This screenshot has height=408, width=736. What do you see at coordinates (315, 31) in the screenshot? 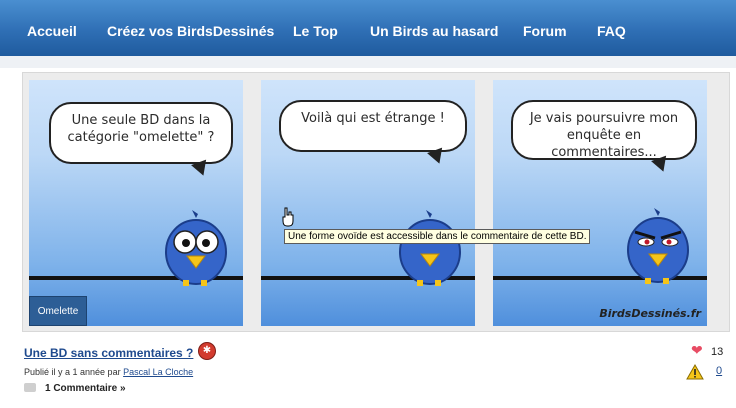
I see `nav-top: Le Top` at bounding box center [315, 31].